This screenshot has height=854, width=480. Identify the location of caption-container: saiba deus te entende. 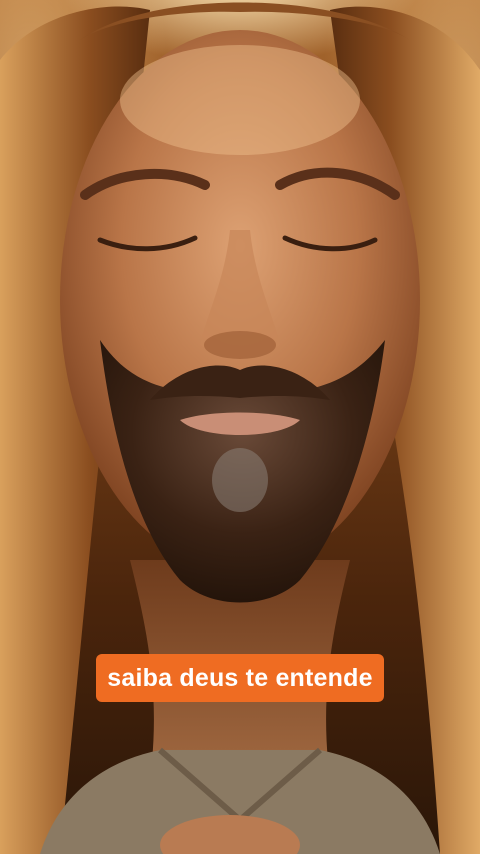
(240, 678).